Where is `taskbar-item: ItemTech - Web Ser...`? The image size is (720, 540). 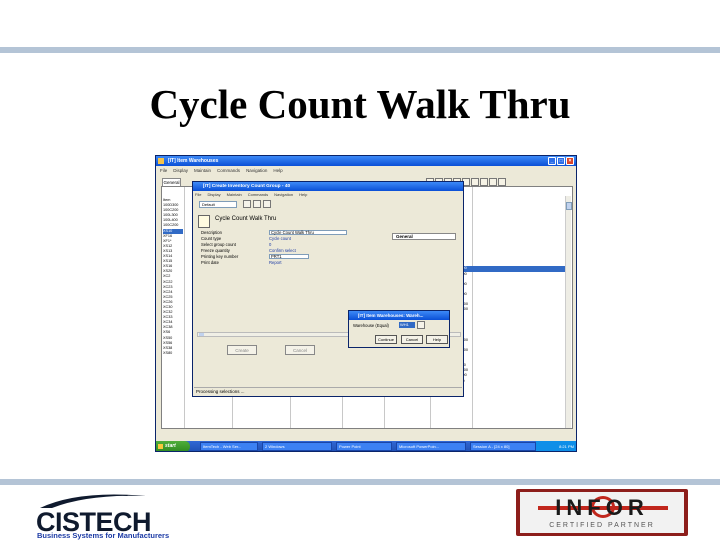
taskbar-item: ItemTech - Web Ser... is located at coordinates (229, 446).